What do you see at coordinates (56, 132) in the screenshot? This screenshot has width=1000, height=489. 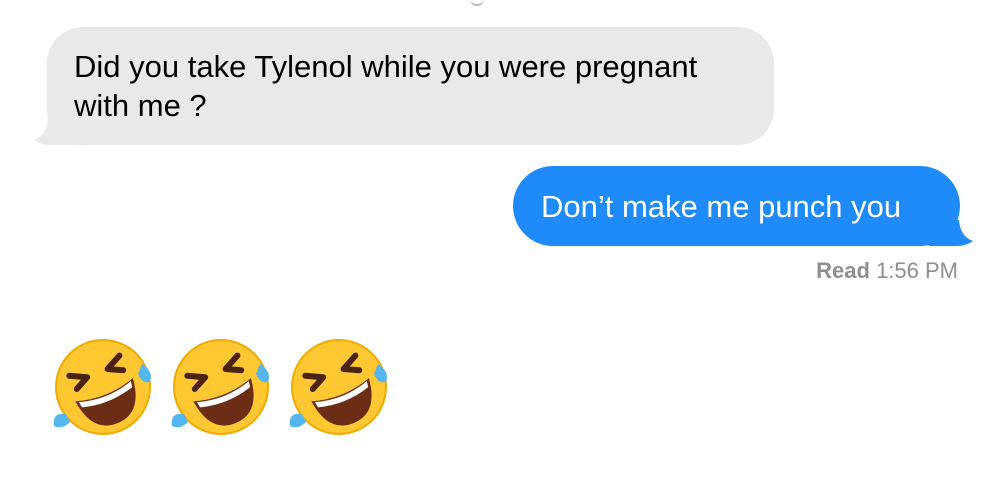 I see `incoming-bubble-tail` at bounding box center [56, 132].